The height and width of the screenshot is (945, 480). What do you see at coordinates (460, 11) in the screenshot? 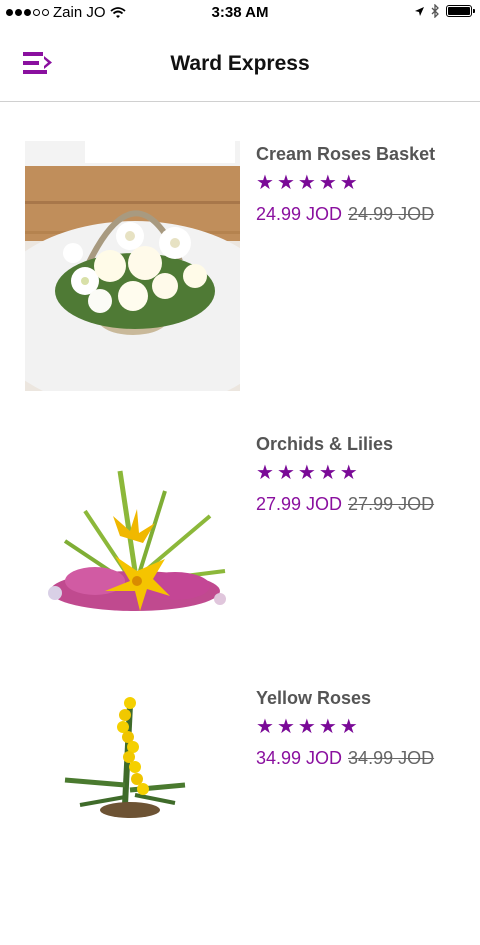
I see `battery-icon` at bounding box center [460, 11].